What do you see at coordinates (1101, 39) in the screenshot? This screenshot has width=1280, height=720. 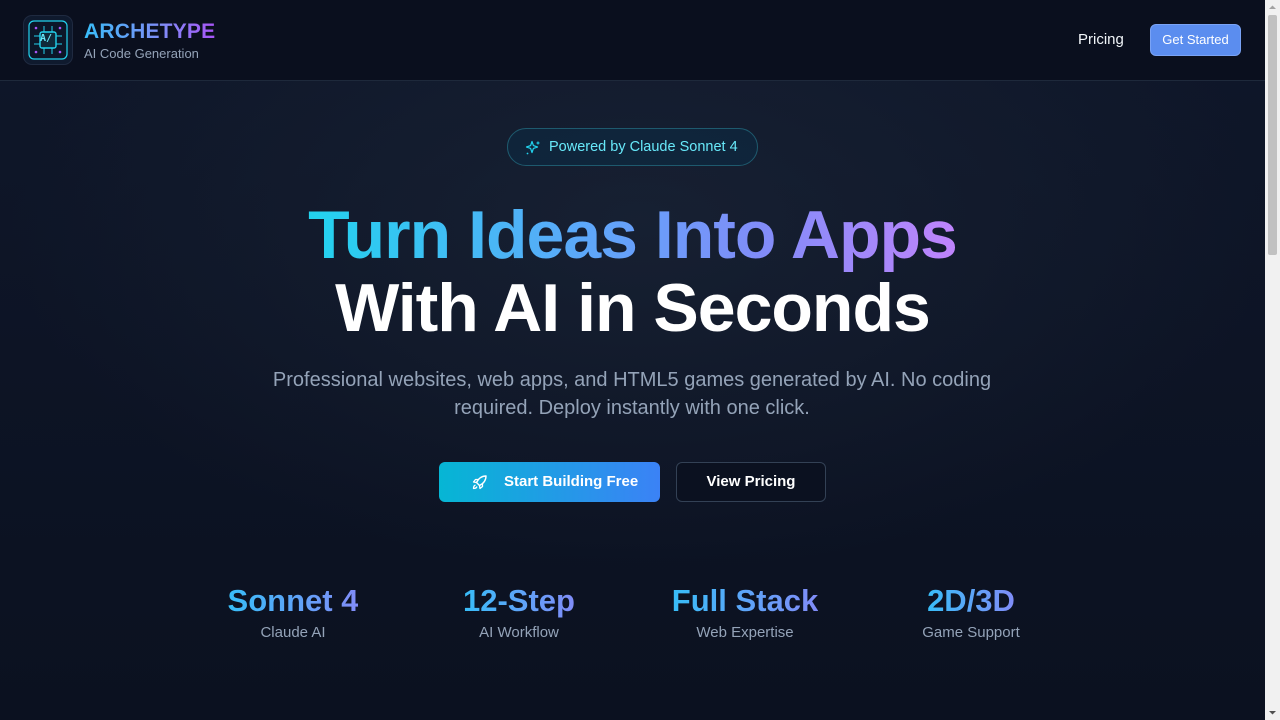 I see `nav-link-pricing: Pricing` at bounding box center [1101, 39].